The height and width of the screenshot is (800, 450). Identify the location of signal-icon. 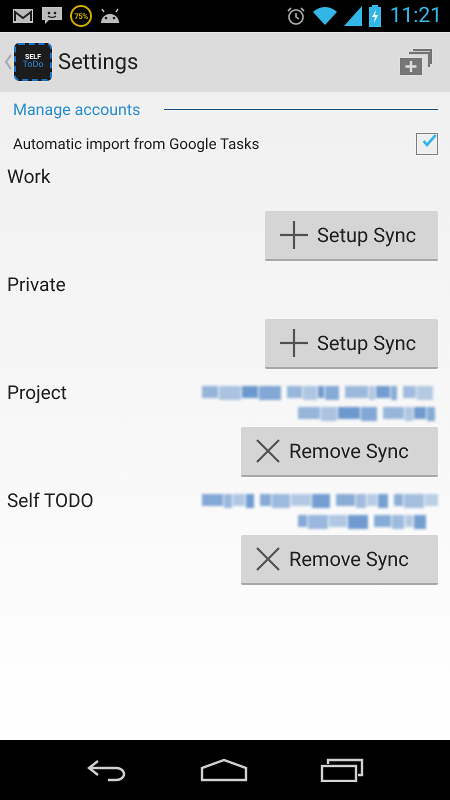
(353, 16).